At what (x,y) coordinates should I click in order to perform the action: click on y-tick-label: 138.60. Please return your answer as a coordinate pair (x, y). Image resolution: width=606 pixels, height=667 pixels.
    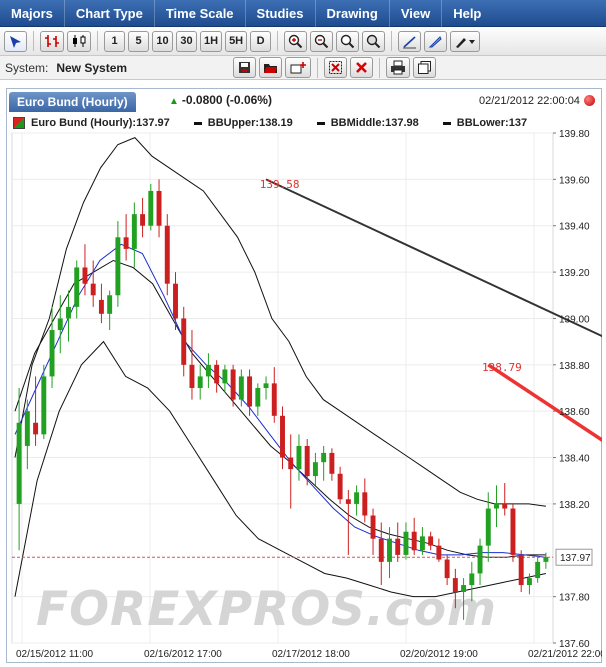
    Looking at the image, I should click on (574, 412).